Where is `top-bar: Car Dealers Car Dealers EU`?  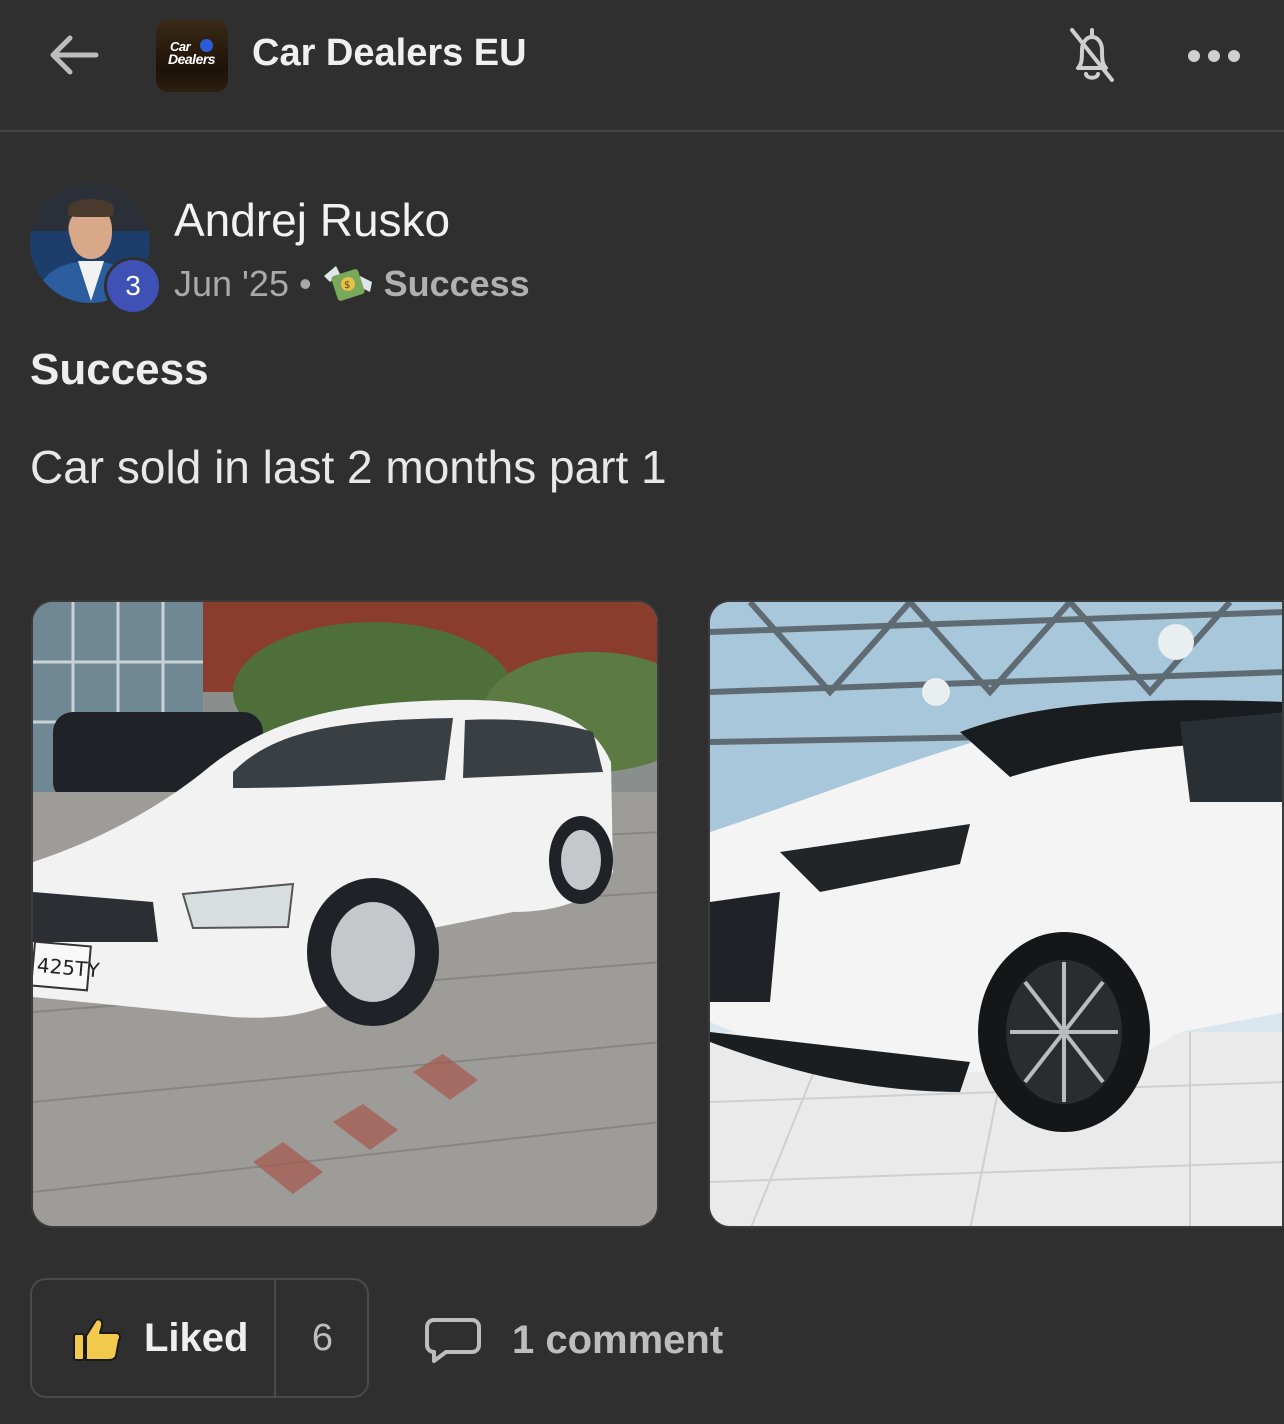 top-bar: Car Dealers Car Dealers EU is located at coordinates (642, 66).